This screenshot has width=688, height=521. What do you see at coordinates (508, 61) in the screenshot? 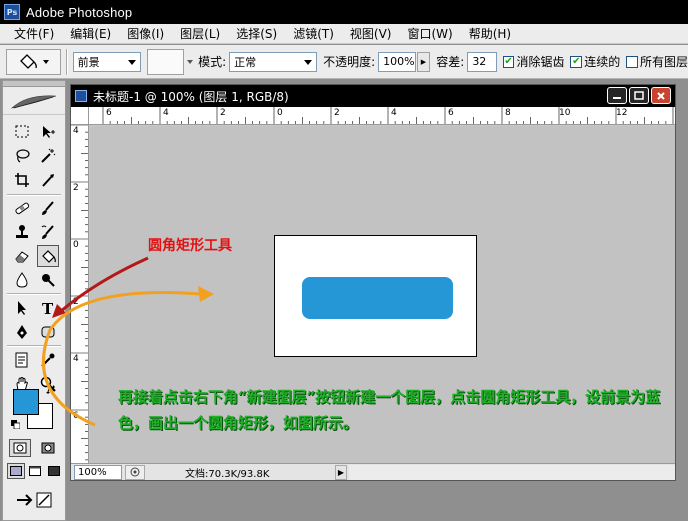
I see `antialias-checkbox: ✔` at bounding box center [508, 61].